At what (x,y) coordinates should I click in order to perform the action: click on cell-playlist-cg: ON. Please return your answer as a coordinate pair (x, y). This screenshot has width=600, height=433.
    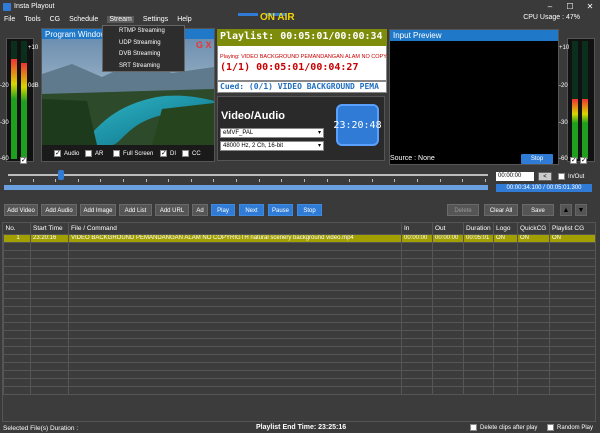
    Looking at the image, I should click on (572, 238).